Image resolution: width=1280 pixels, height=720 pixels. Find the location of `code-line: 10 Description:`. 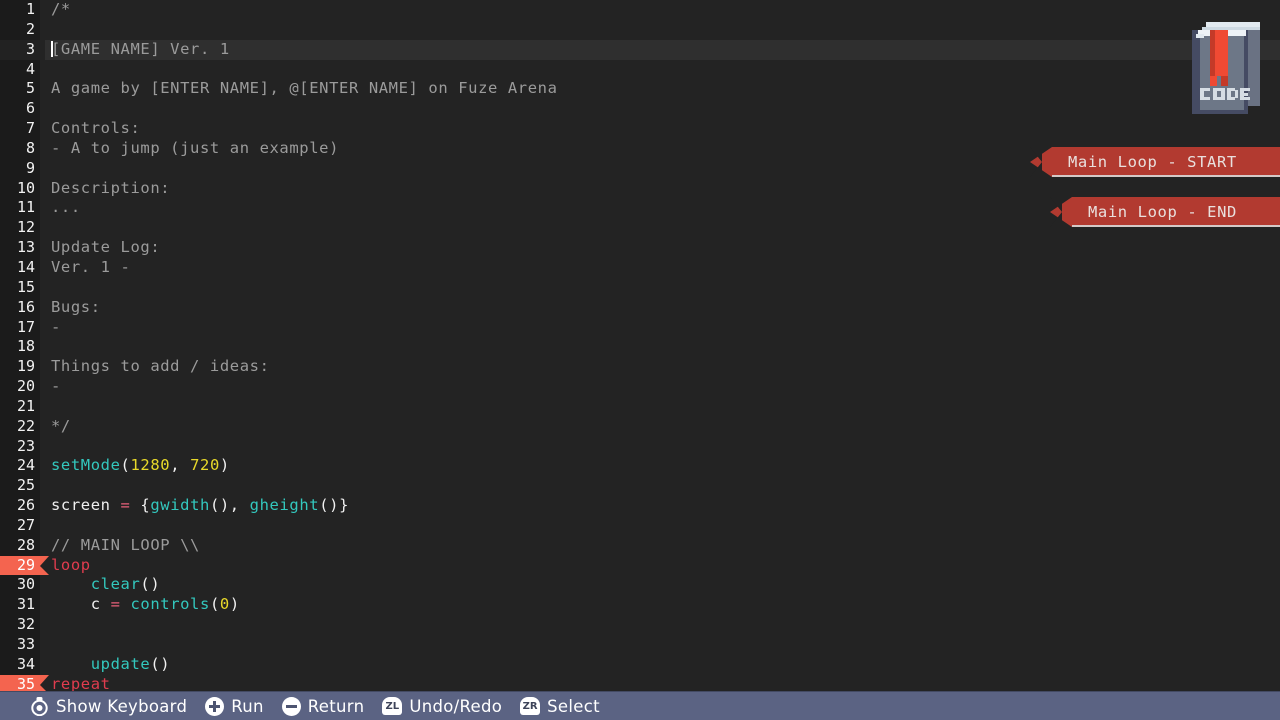

code-line: 10 Description: is located at coordinates (640, 188).